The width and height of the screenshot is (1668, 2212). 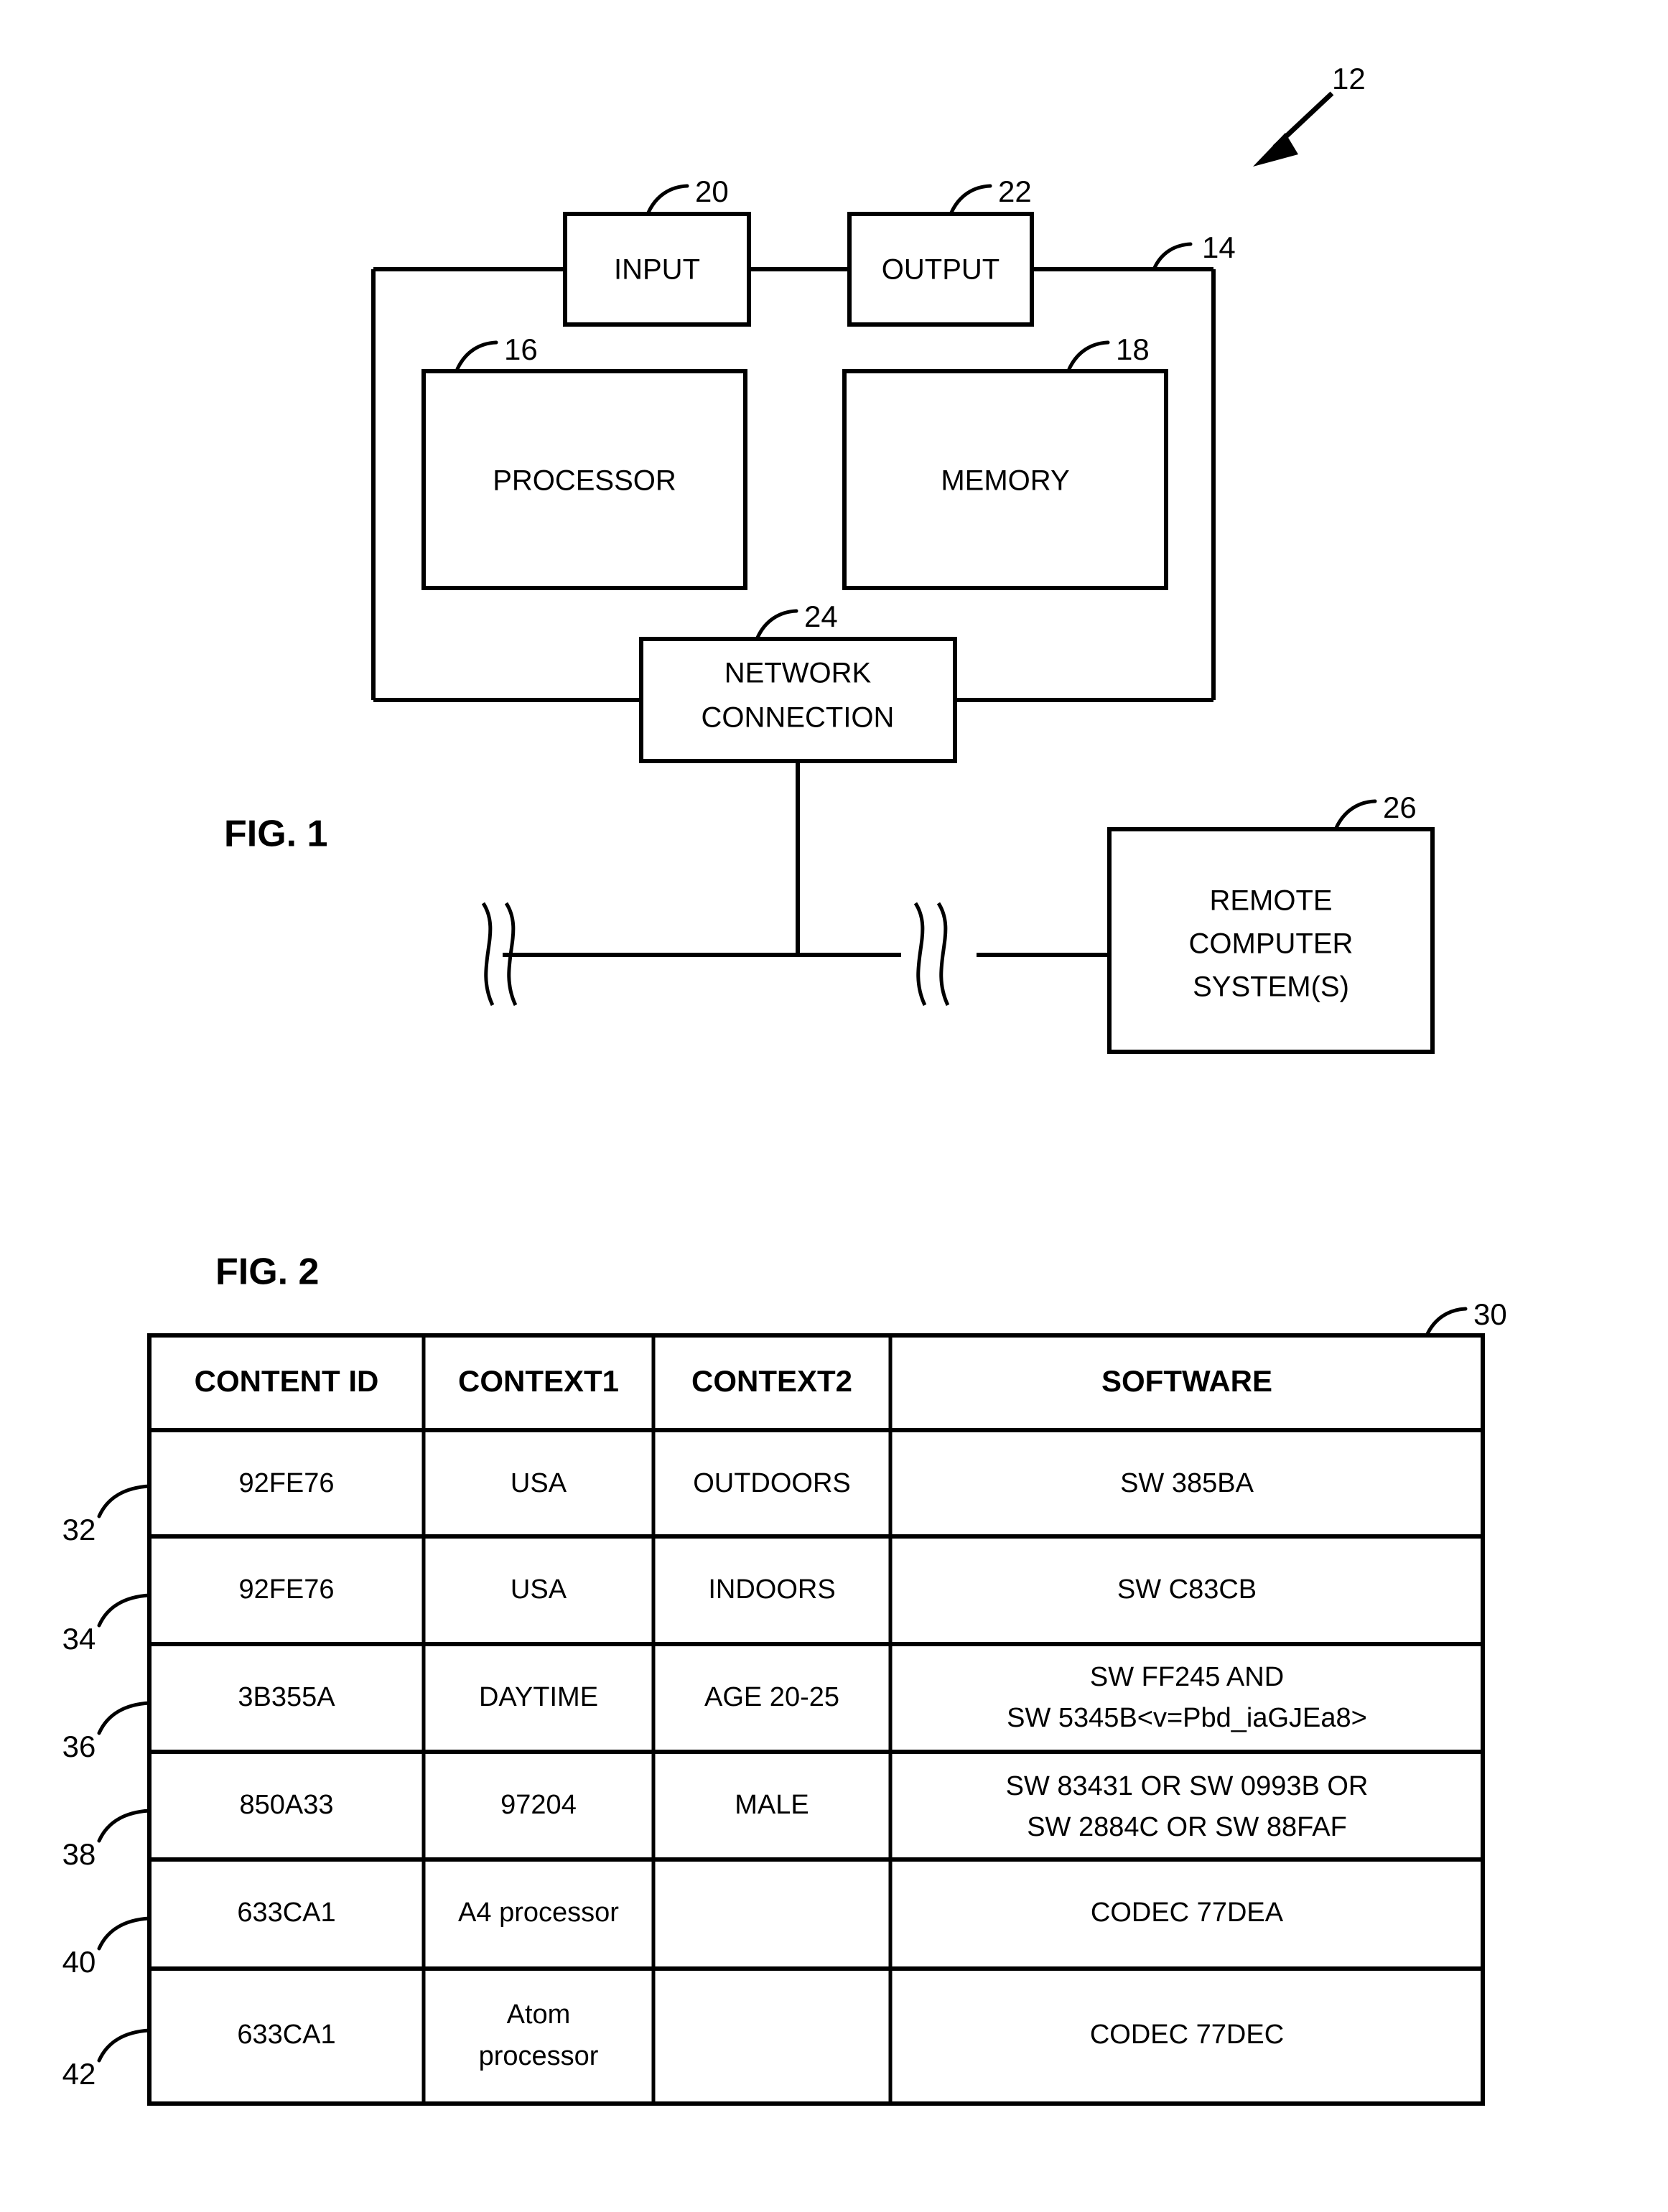 What do you see at coordinates (772, 1697) in the screenshot?
I see `cell-context2: AGE 20-25` at bounding box center [772, 1697].